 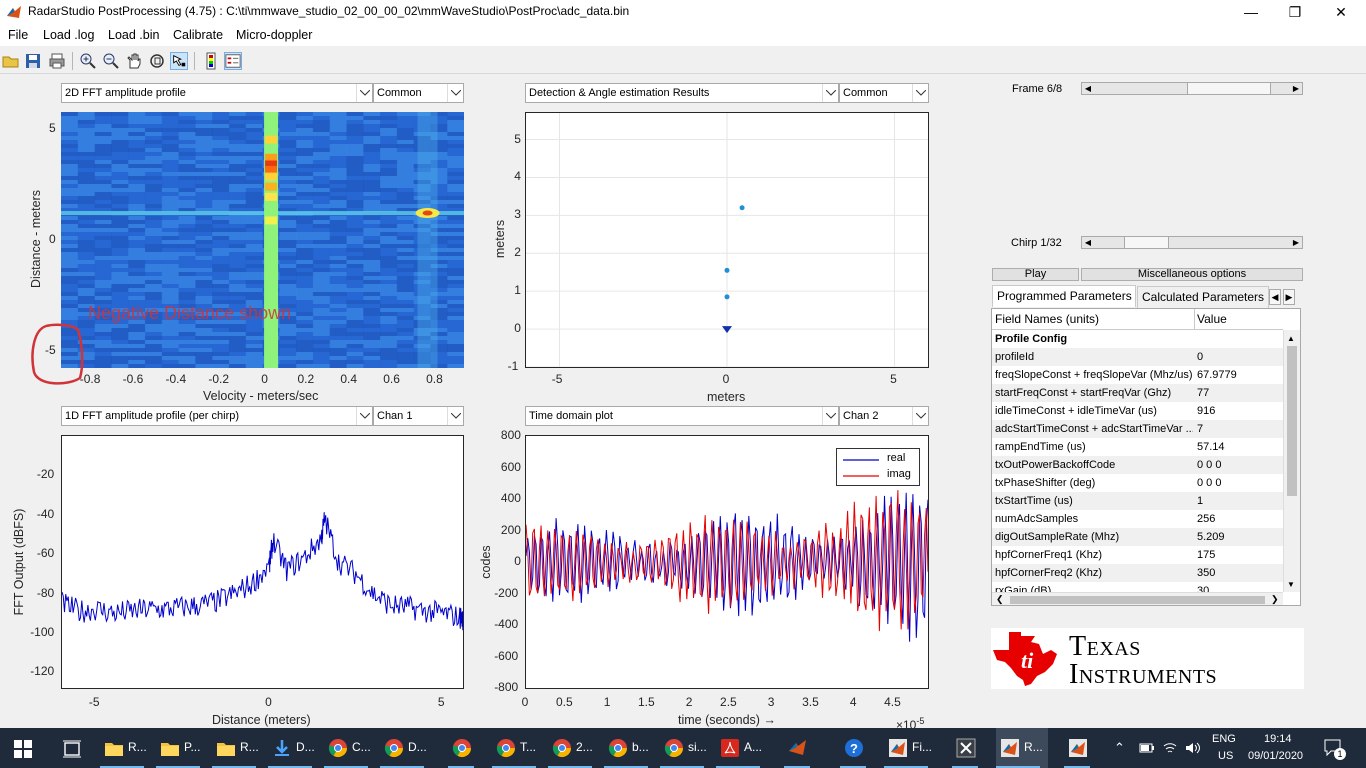 What do you see at coordinates (198, 35) in the screenshot?
I see `menu-calibrate: Calibrate` at bounding box center [198, 35].